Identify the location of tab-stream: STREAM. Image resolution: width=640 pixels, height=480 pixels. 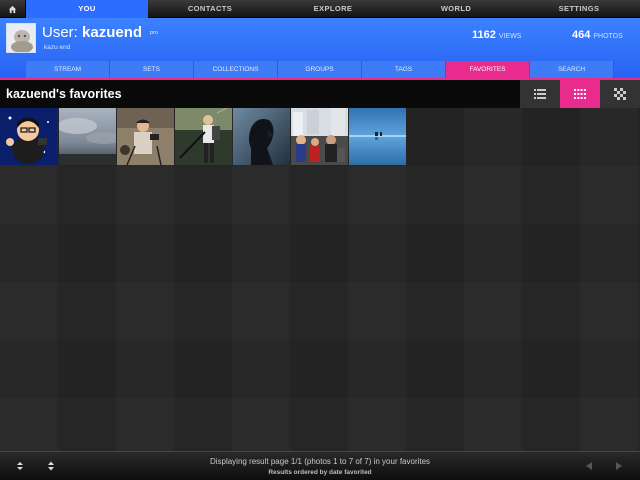
(68, 69).